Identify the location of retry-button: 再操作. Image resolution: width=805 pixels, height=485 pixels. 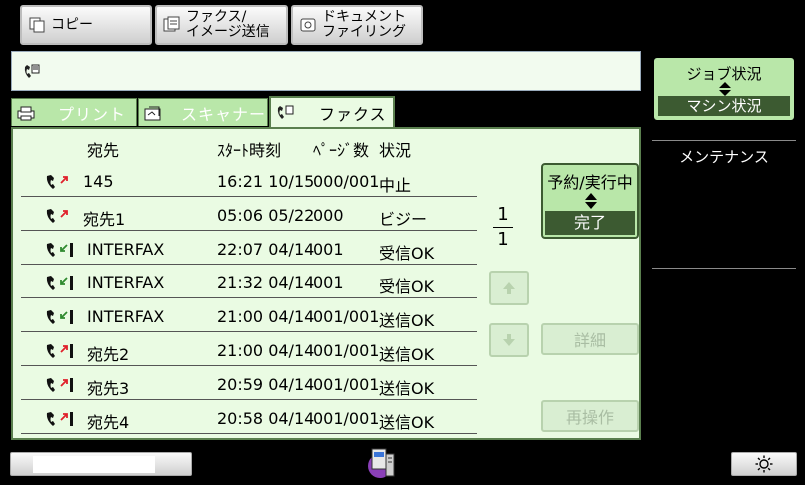
(590, 416).